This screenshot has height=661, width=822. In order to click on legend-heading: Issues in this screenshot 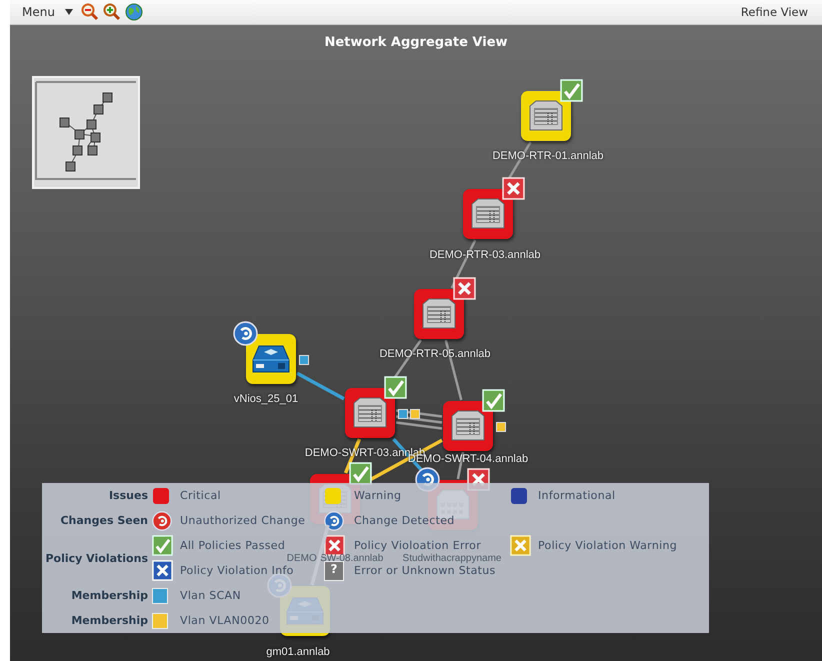, I will do `click(128, 495)`.